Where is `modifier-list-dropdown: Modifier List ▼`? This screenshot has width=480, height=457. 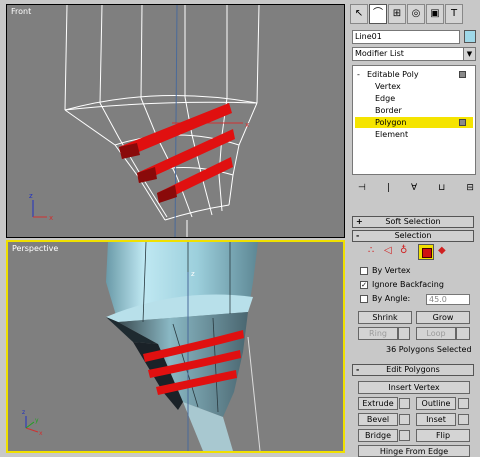
modifier-list-dropdown: Modifier List ▼ is located at coordinates (414, 54).